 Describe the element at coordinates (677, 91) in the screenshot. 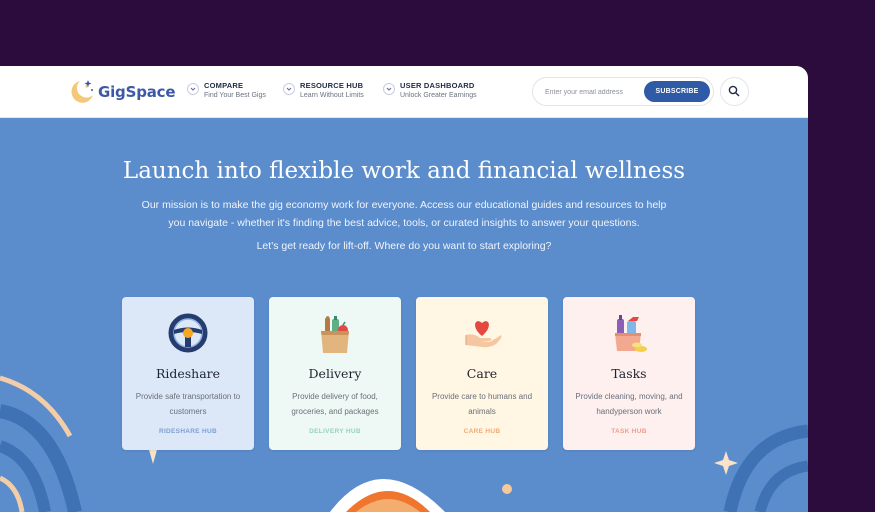

I see `subscribe-button: SUBSCRIBE` at that location.